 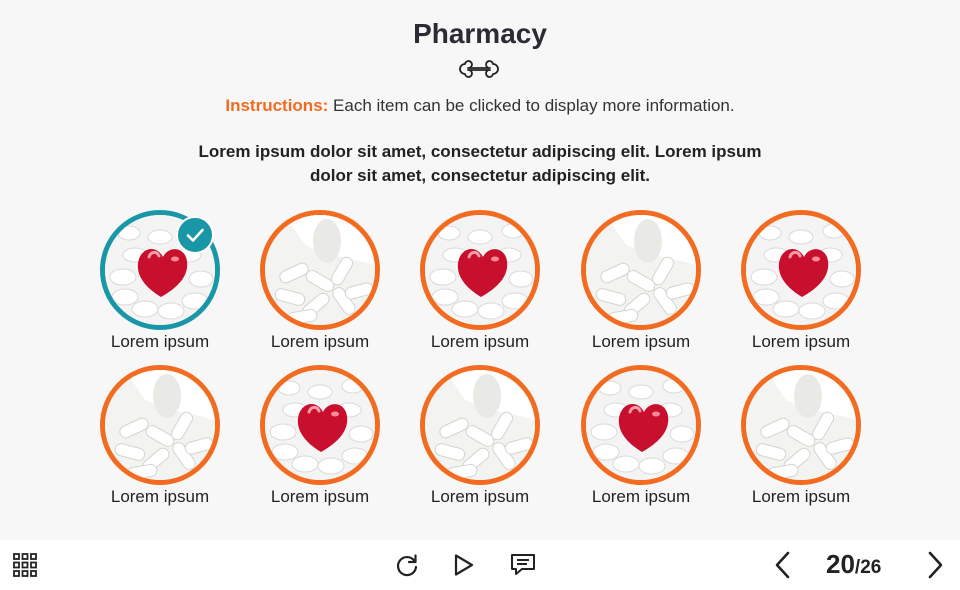 I want to click on item-3: Lorem ipsum, so click(x=480, y=285).